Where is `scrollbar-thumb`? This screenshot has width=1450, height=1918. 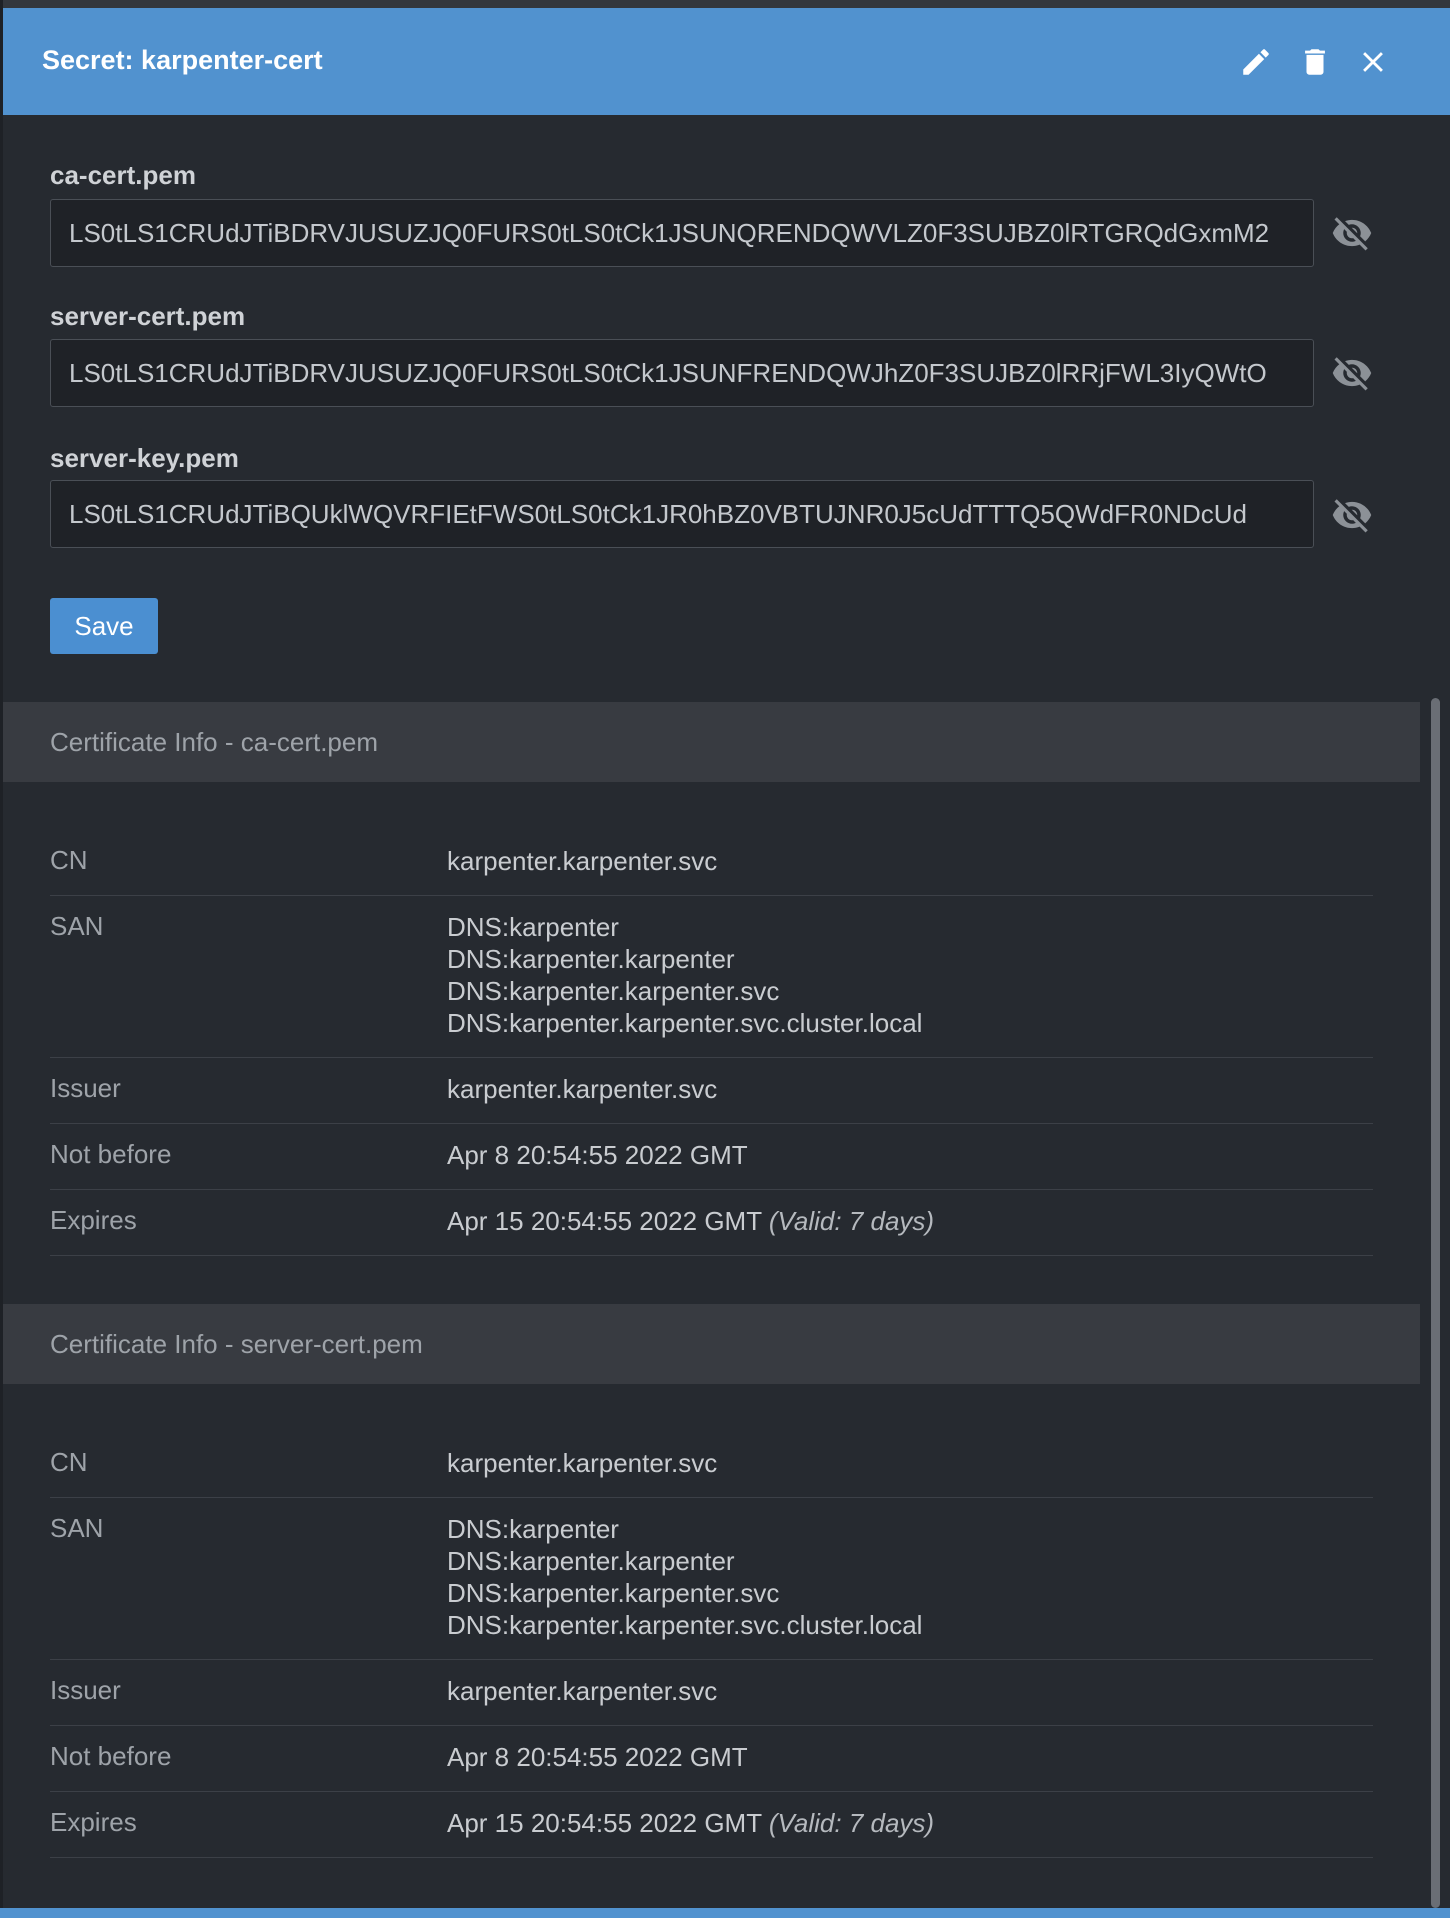 scrollbar-thumb is located at coordinates (1435, 1303).